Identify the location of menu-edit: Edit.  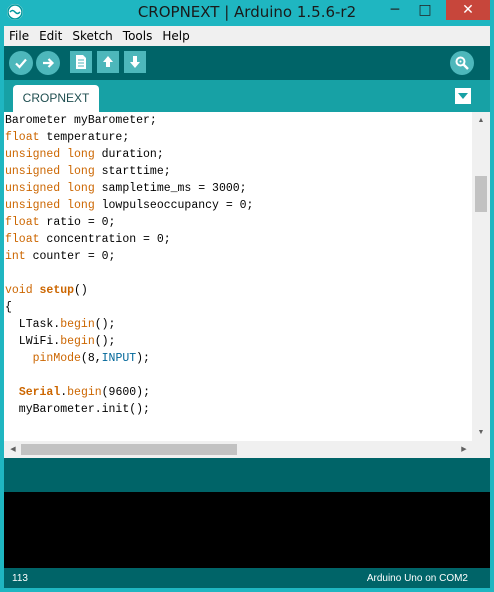
(50, 36).